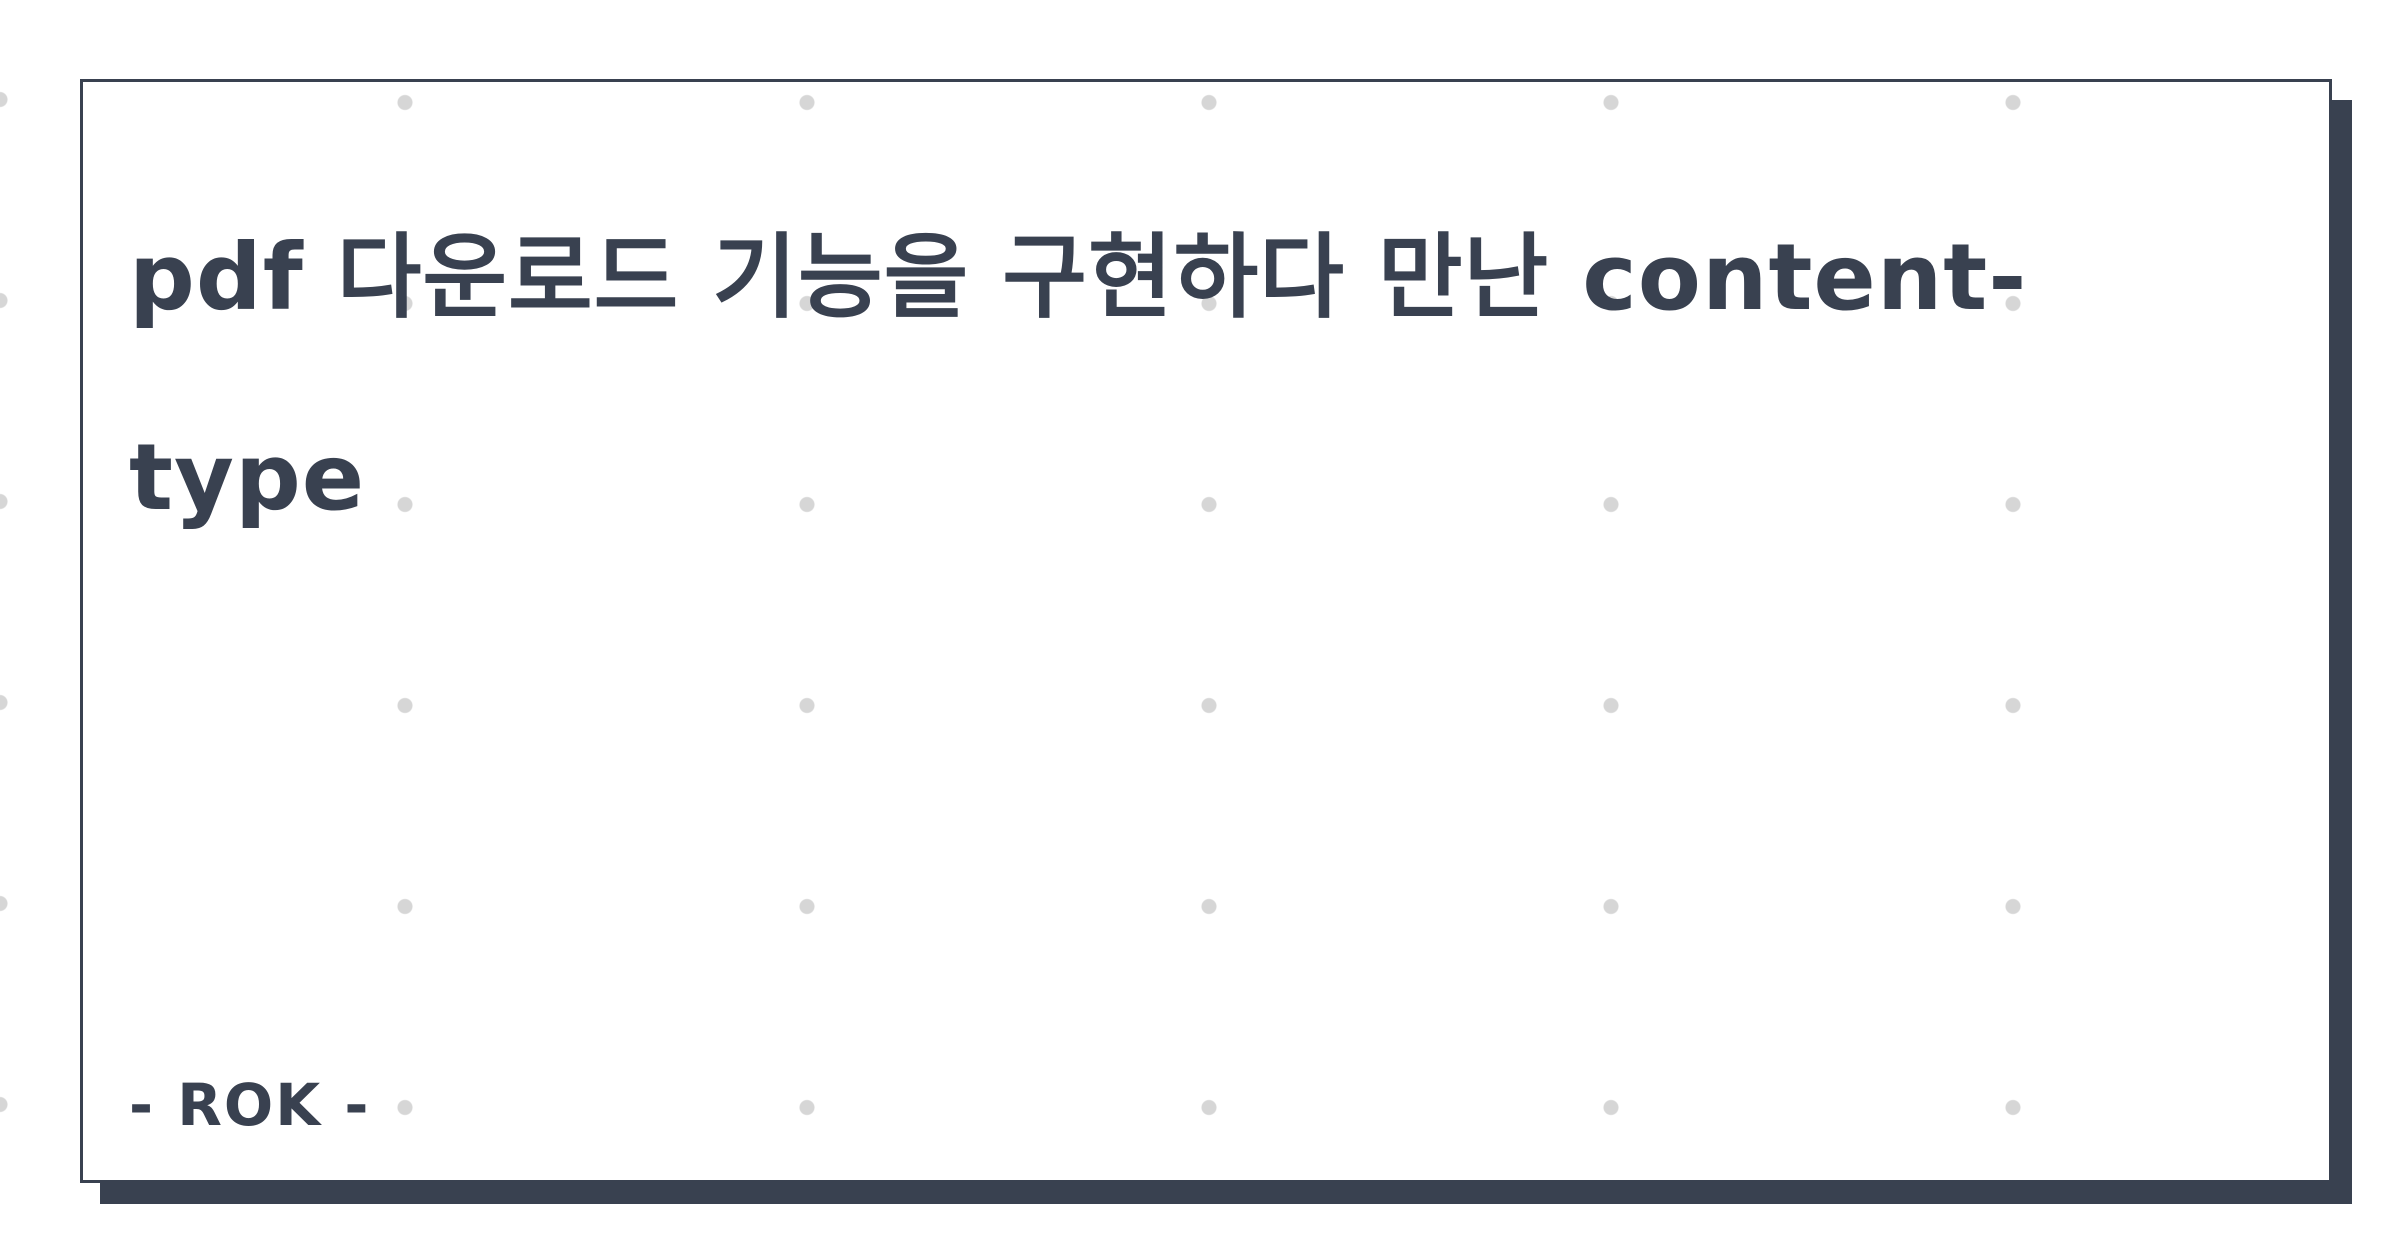 This screenshot has height=1260, width=2400. Describe the element at coordinates (250, 1105) in the screenshot. I see `author-signature: - ROK -` at that location.